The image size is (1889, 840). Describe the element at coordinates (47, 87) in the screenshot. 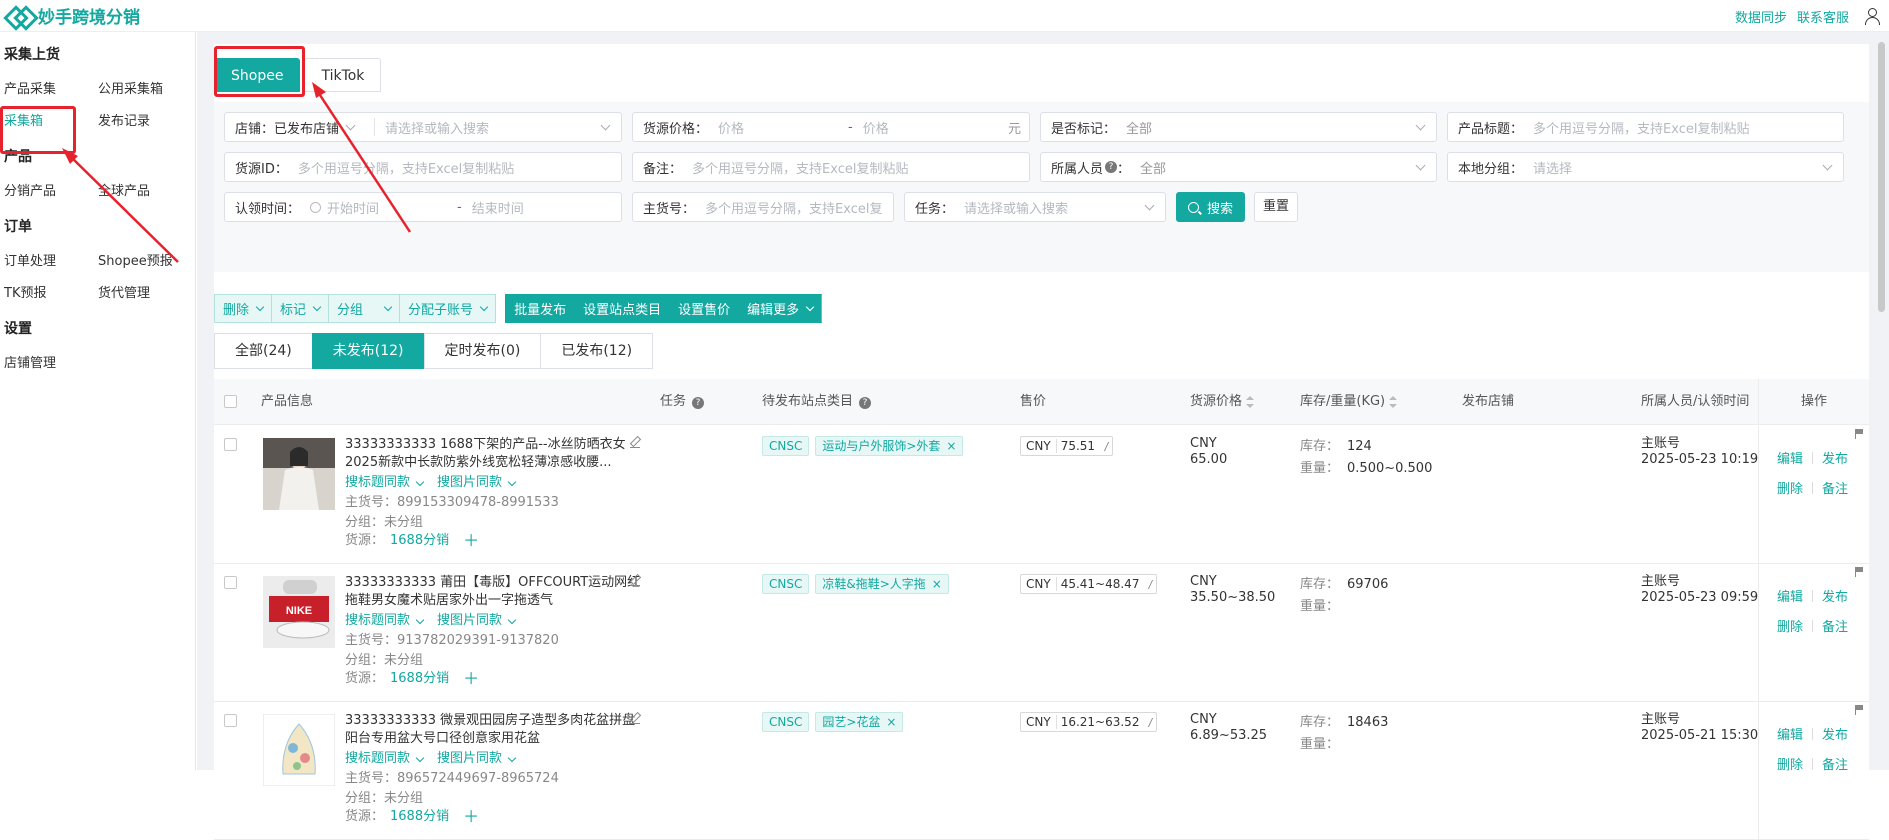

I see `sidebar-item-product-collect: 产品采集` at that location.